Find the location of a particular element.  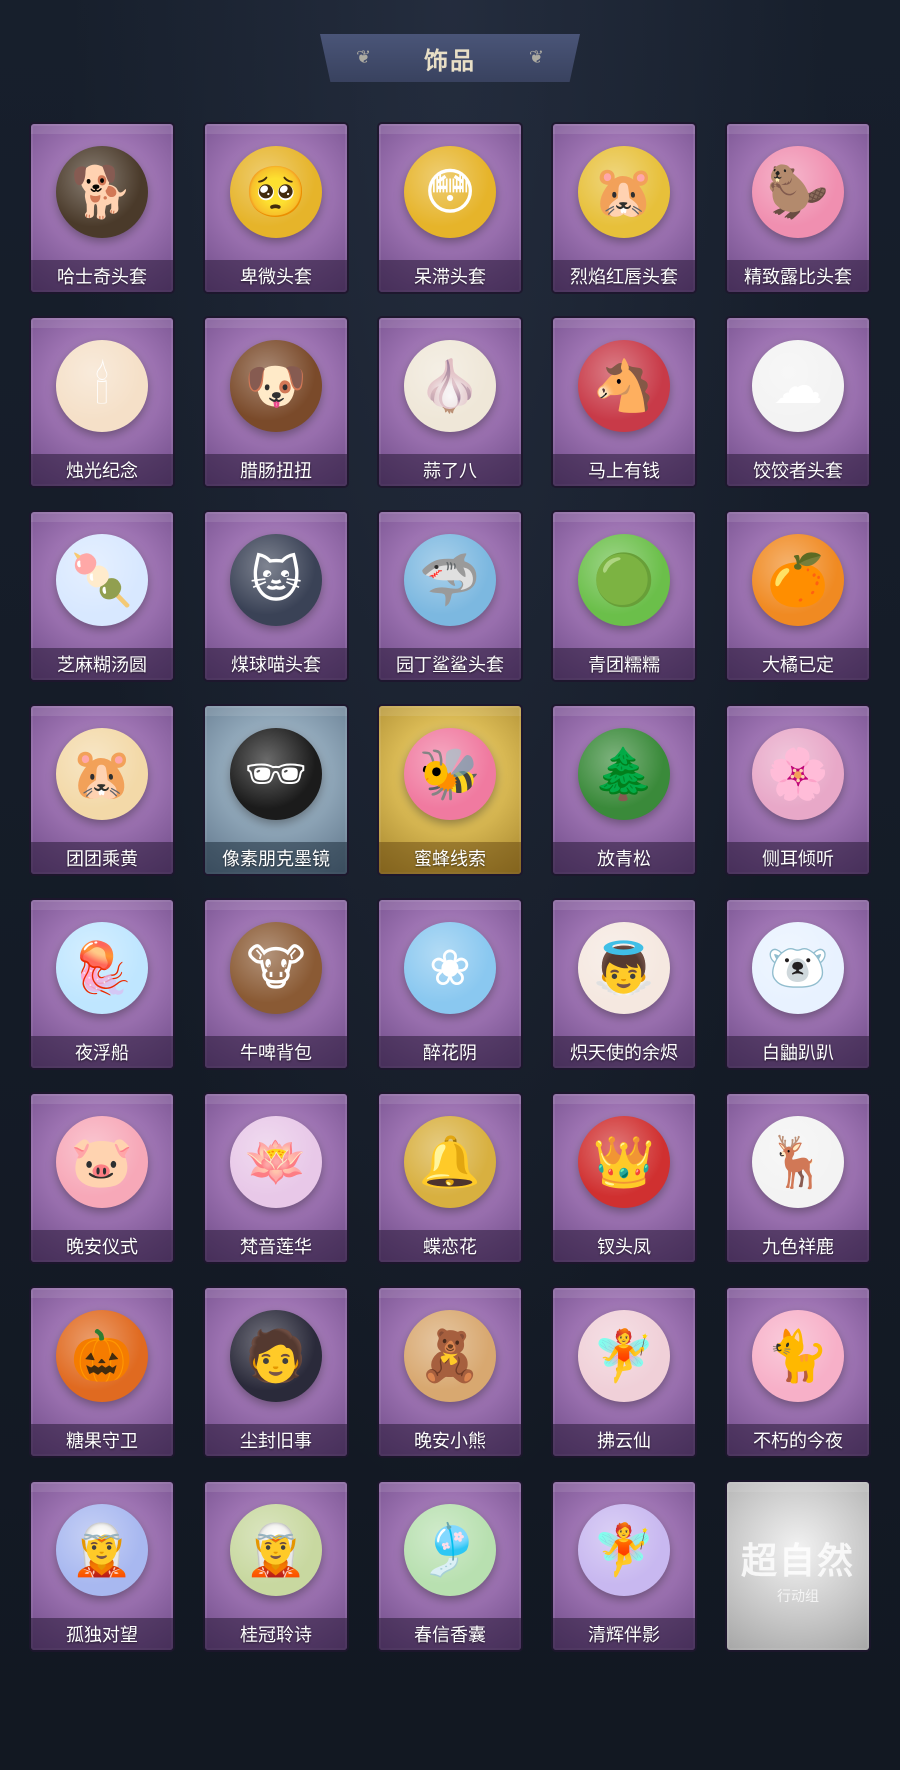

card-label-bar: 青团糯糯 is located at coordinates (624, 664).